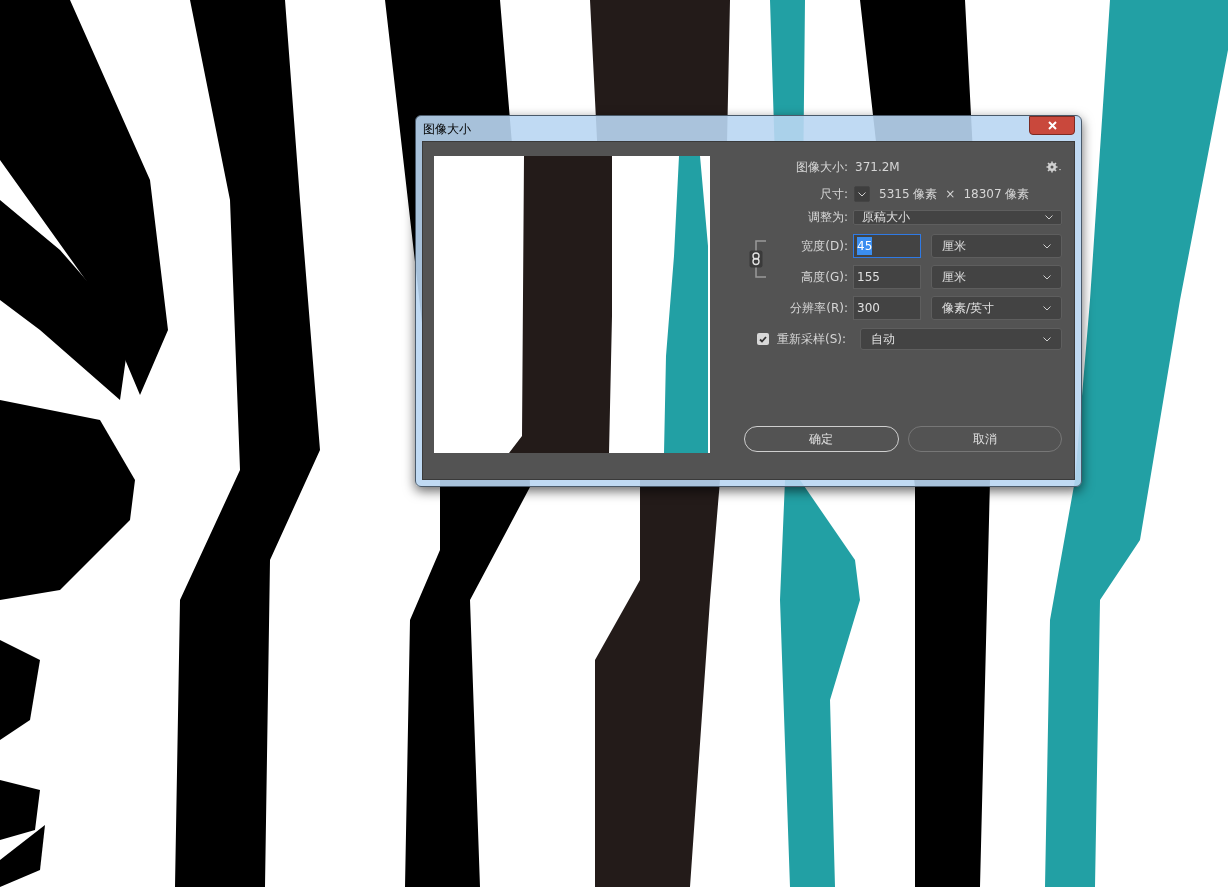  What do you see at coordinates (824, 246) in the screenshot?
I see `field-label: 宽度(D):` at bounding box center [824, 246].